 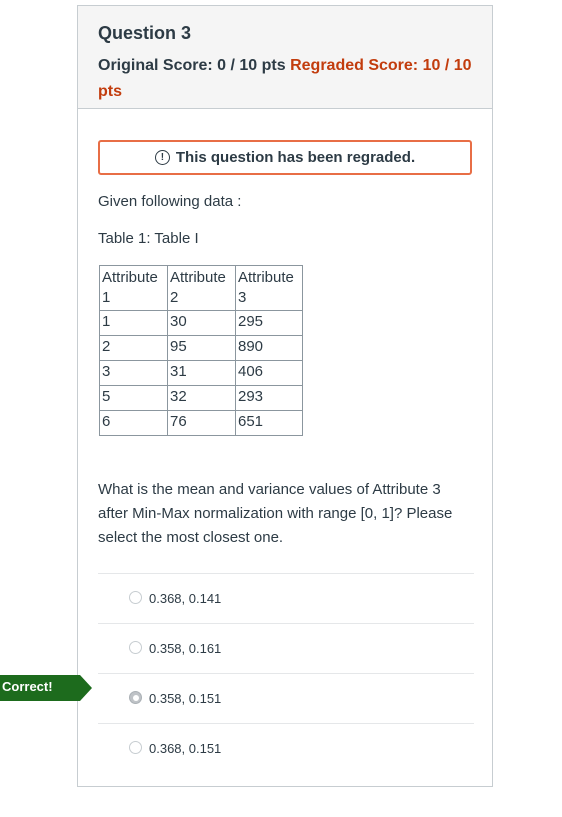 What do you see at coordinates (145, 33) in the screenshot?
I see `question-title: Question 3` at bounding box center [145, 33].